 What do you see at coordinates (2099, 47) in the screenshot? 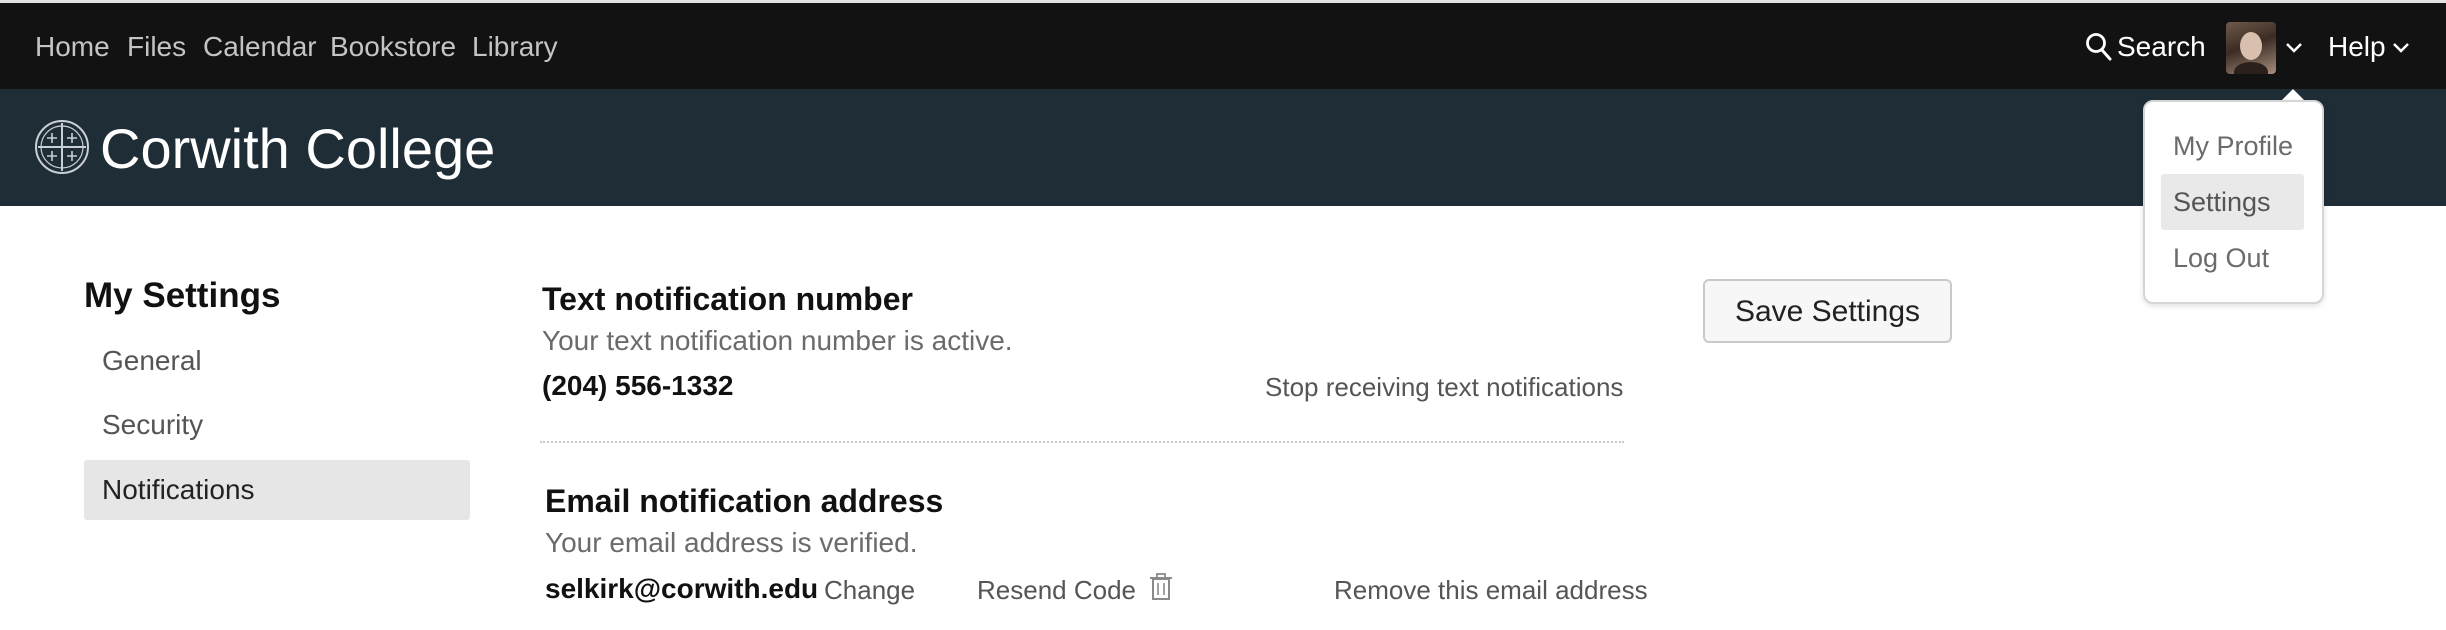
I see `search-icon` at bounding box center [2099, 47].